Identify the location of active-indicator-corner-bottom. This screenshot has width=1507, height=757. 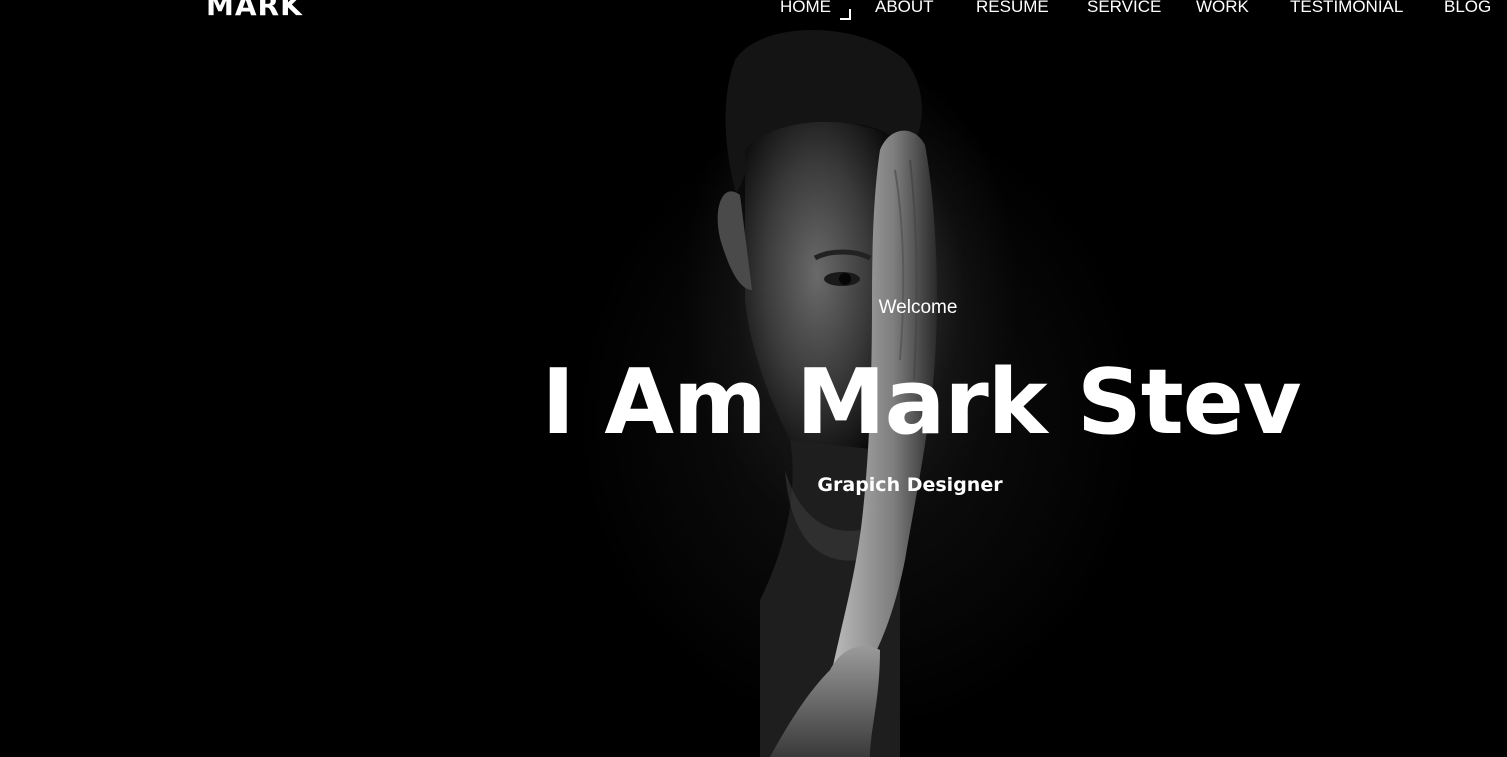
(845, 14).